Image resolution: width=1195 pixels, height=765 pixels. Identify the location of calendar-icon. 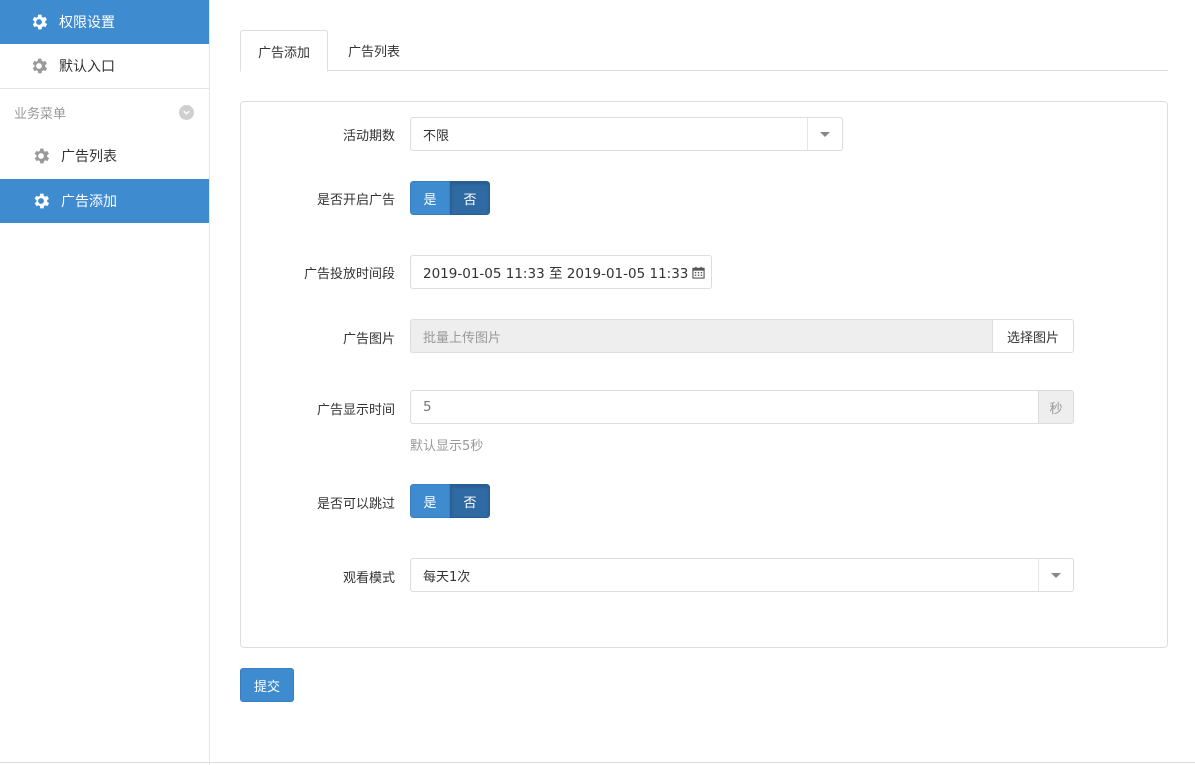
(699, 272).